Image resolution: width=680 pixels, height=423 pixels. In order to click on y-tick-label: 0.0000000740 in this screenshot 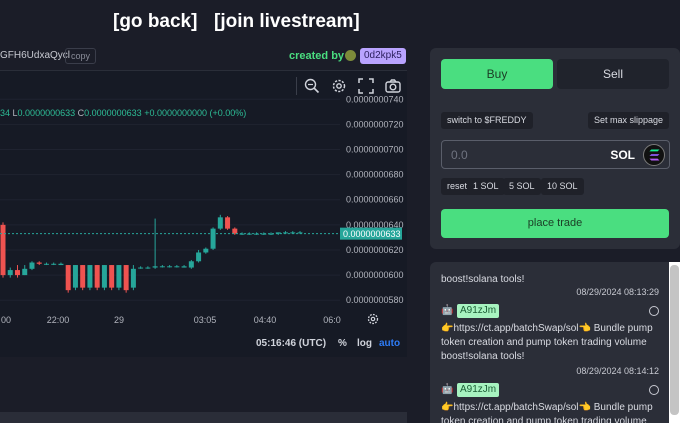, I will do `click(375, 99)`.